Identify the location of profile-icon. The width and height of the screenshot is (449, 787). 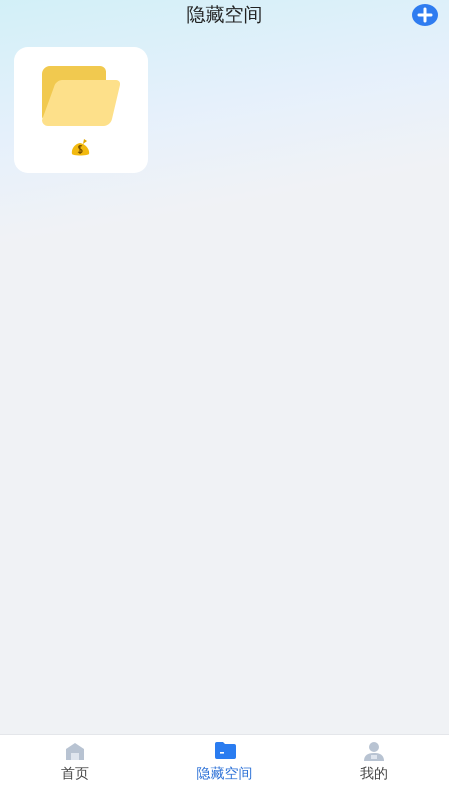
(374, 751).